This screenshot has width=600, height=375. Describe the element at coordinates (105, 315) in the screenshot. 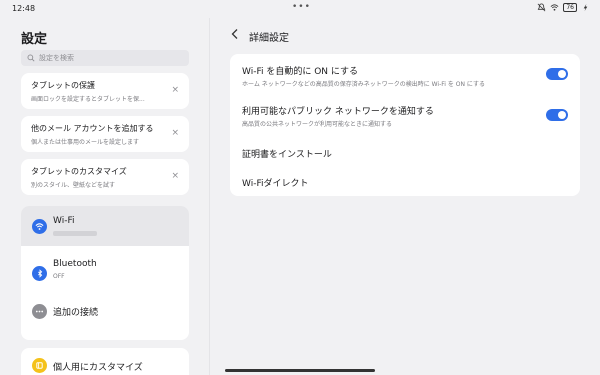

I see `sidebar-item-more-connections: 追加の接続` at that location.